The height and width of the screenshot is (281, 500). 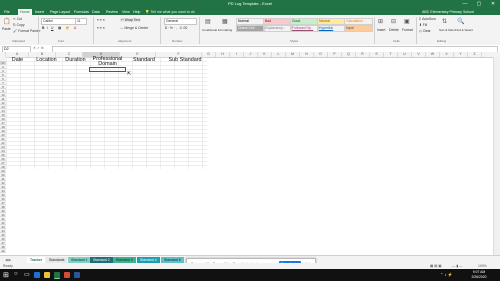 I want to click on column-header-r: R, so click(x=363, y=54).